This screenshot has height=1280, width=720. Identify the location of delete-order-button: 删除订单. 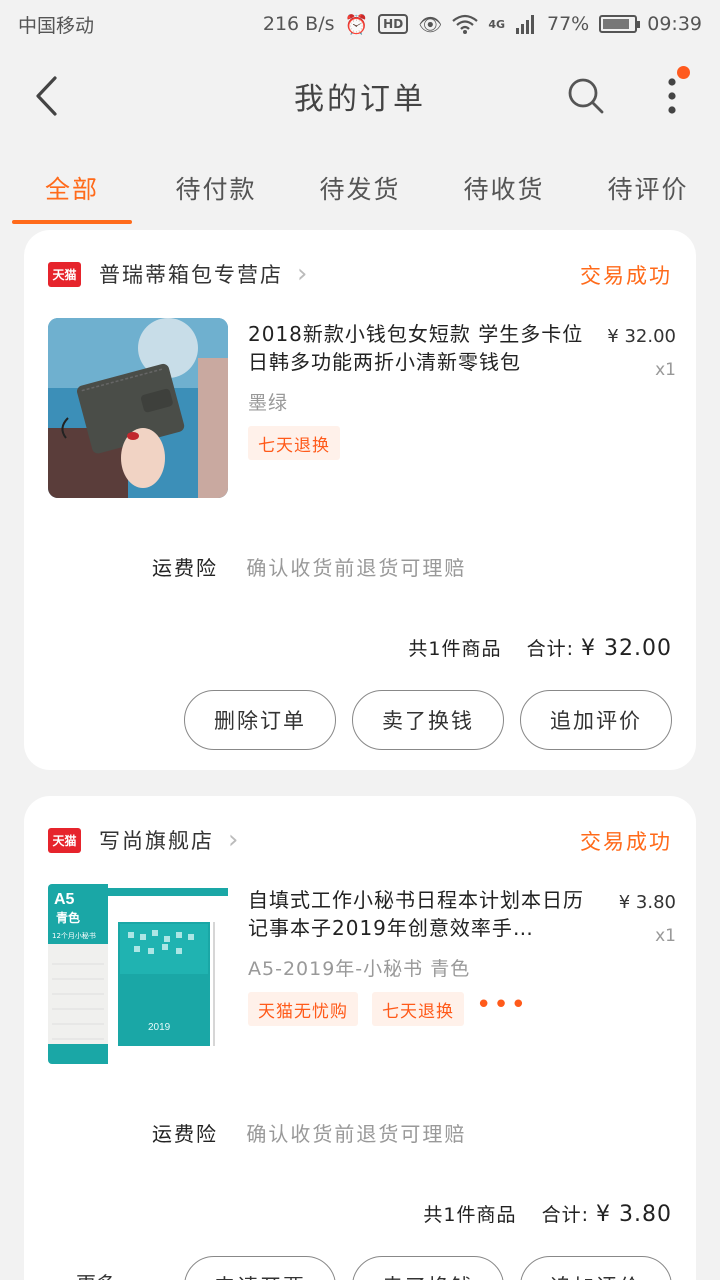
(260, 720).